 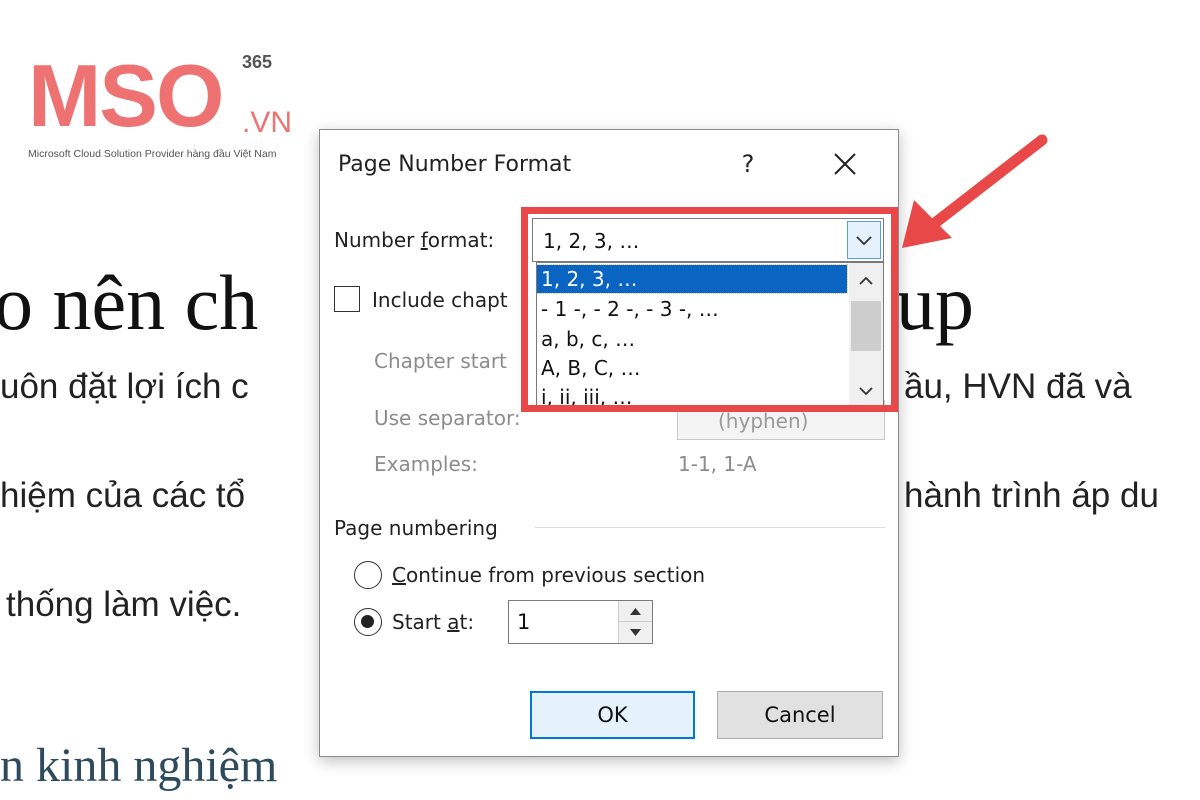 What do you see at coordinates (710, 527) in the screenshot?
I see `group-divider` at bounding box center [710, 527].